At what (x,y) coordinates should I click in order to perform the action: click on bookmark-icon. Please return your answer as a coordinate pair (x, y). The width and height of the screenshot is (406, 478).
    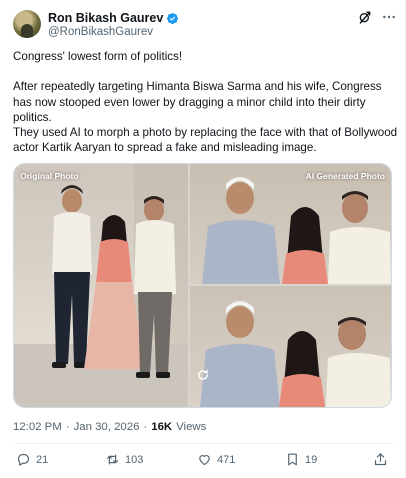
    Looking at the image, I should click on (292, 459).